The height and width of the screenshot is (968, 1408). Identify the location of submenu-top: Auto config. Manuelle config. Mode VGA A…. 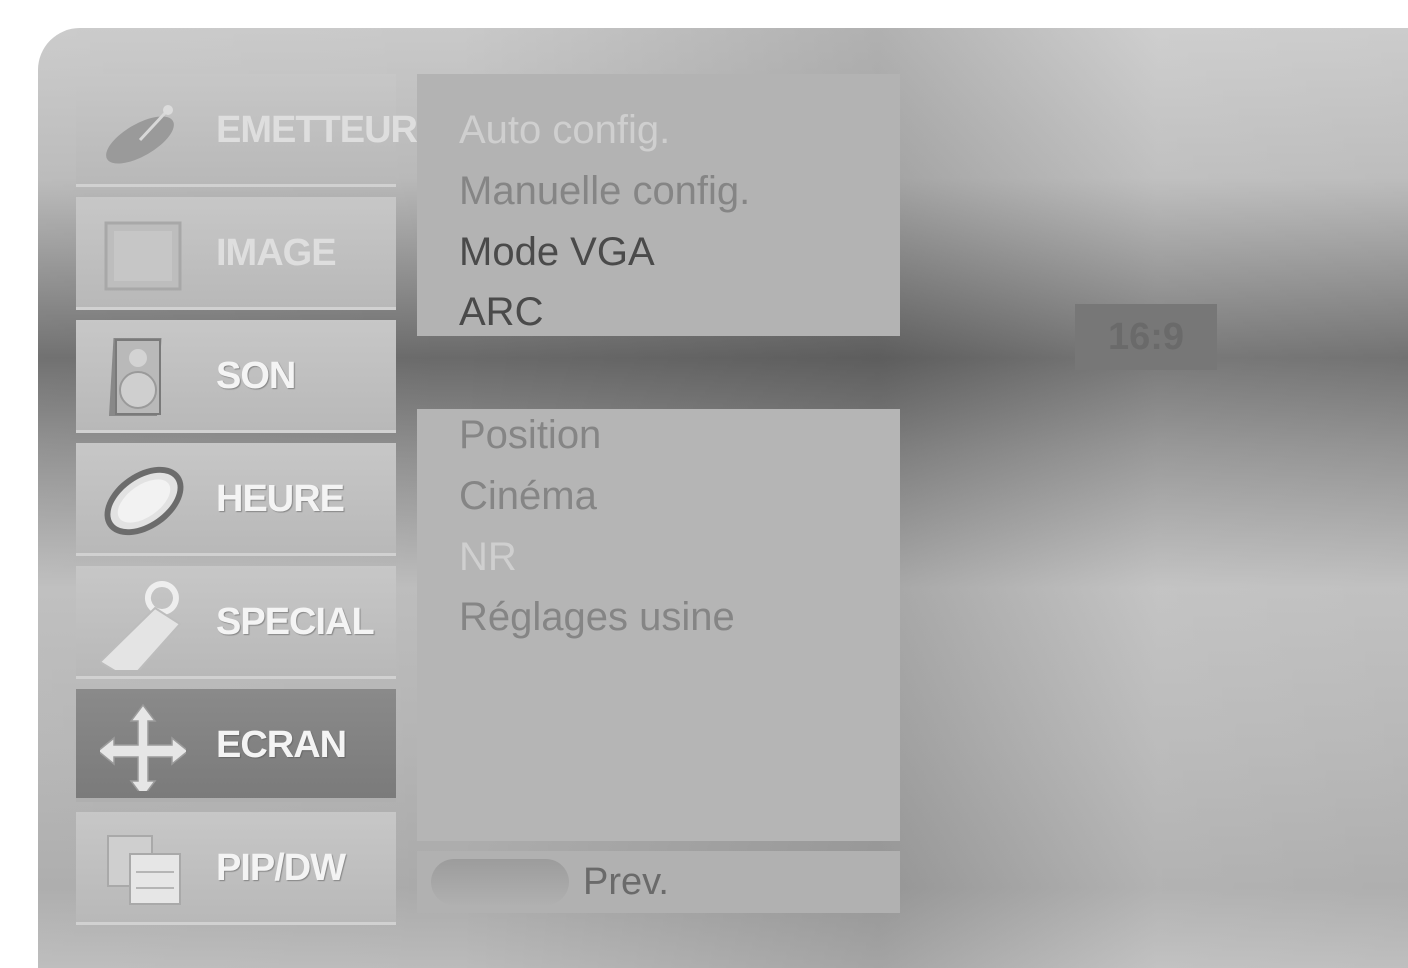
(658, 205).